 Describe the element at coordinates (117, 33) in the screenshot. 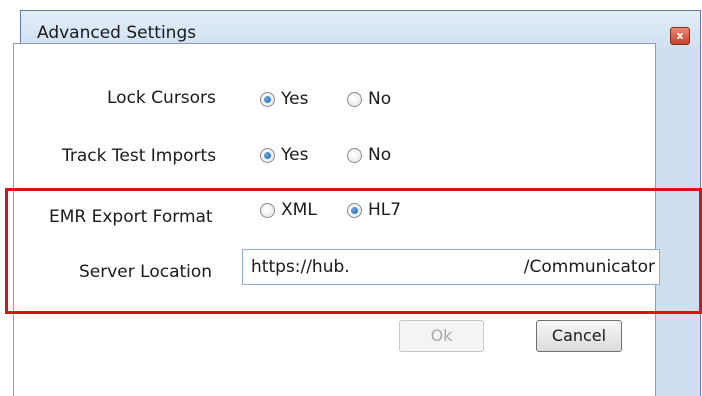

I see `window-title: Advanced Settings` at that location.